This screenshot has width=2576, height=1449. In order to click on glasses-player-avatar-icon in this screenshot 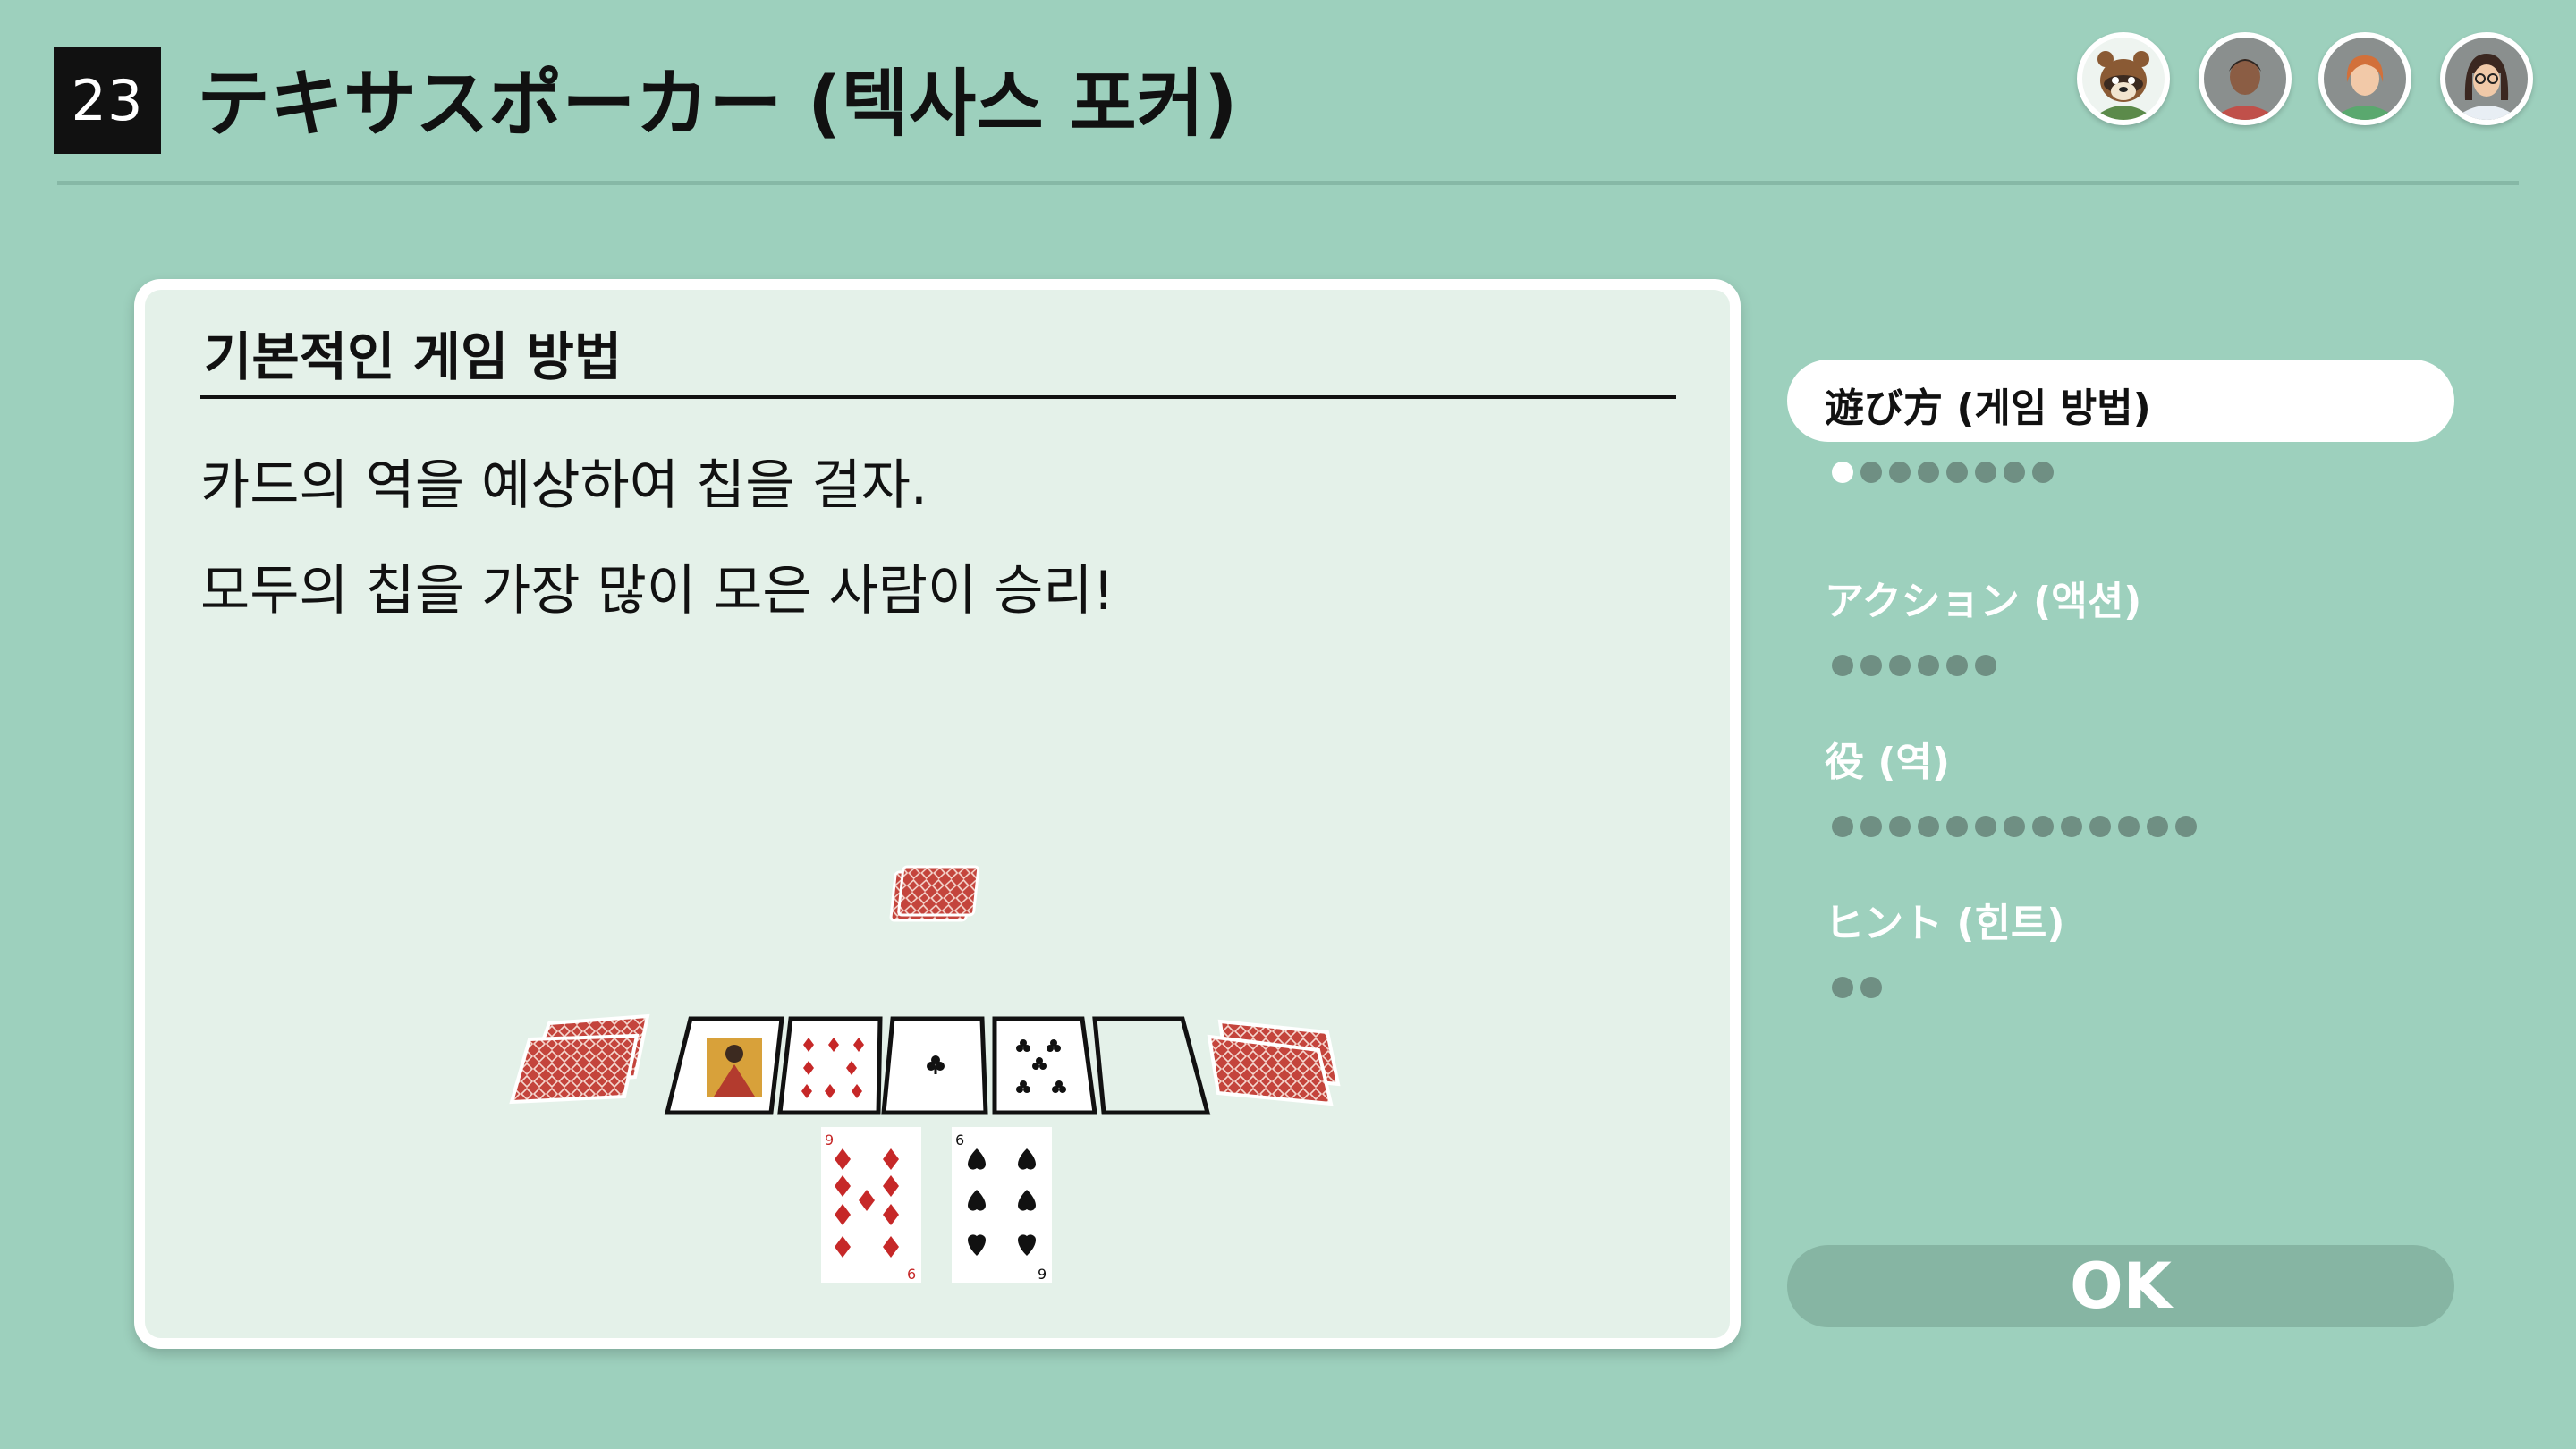, I will do `click(2486, 78)`.